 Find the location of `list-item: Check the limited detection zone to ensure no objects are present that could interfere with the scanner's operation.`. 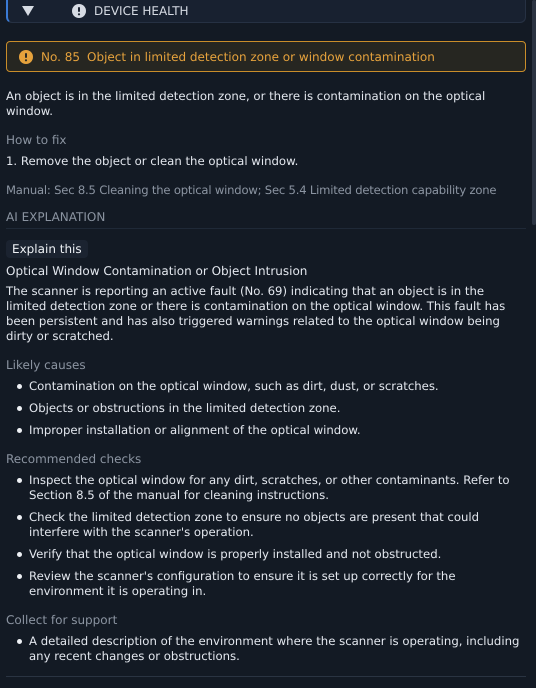

list-item: Check the limited detection zone to ensure no objects are present that could interfere with the scanner's operation. is located at coordinates (254, 525).